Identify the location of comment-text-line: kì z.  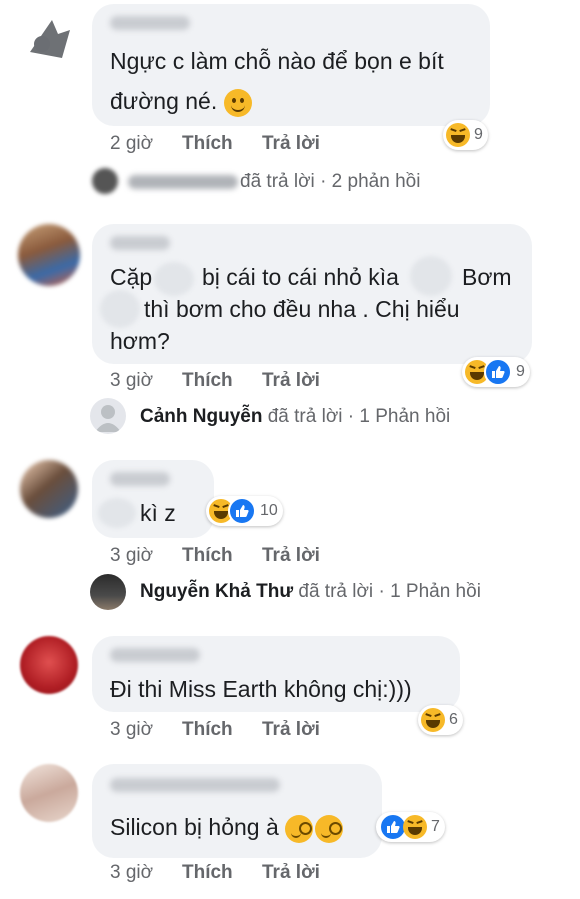
(158, 513).